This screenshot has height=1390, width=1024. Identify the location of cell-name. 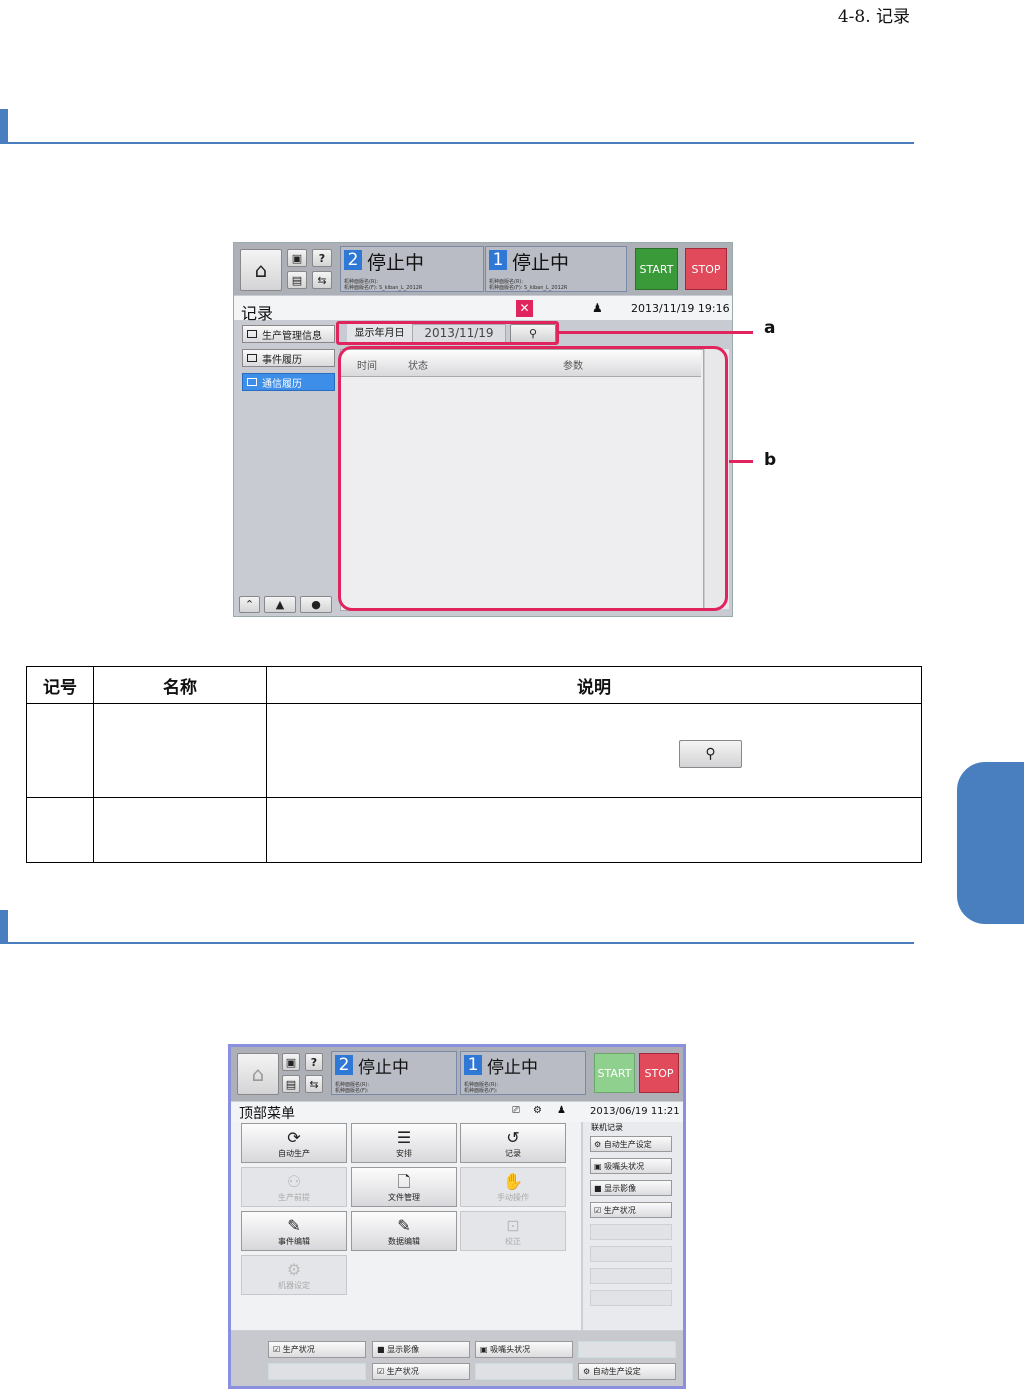
(180, 750).